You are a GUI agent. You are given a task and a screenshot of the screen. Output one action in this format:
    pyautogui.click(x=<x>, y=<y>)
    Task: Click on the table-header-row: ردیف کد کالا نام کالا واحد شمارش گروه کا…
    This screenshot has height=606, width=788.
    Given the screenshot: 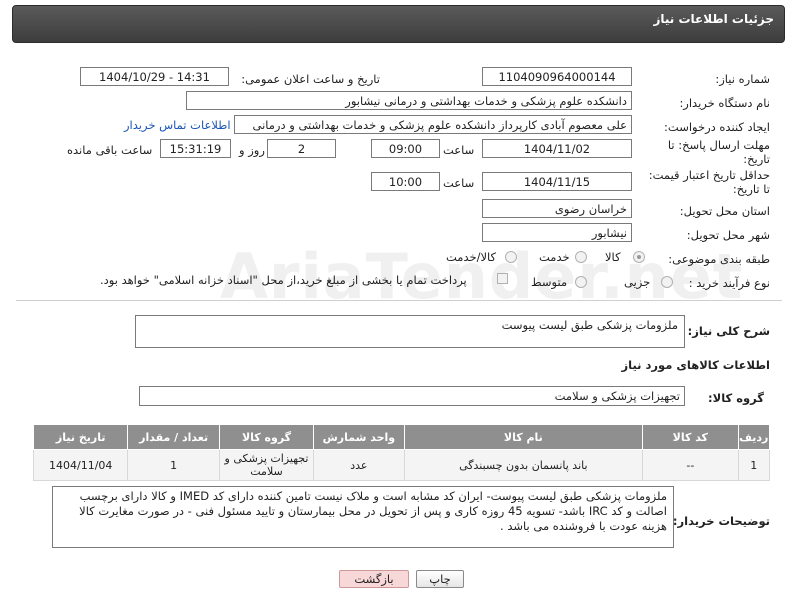 What is the action you would take?
    pyautogui.click(x=401, y=437)
    